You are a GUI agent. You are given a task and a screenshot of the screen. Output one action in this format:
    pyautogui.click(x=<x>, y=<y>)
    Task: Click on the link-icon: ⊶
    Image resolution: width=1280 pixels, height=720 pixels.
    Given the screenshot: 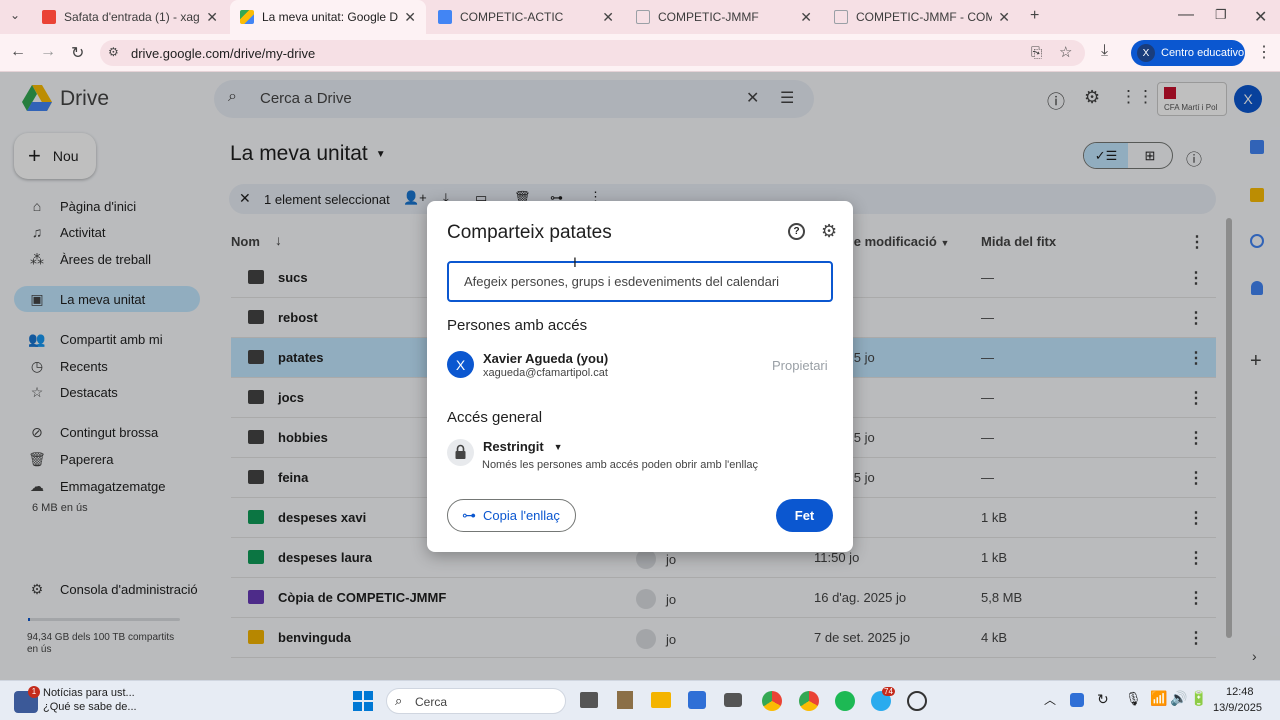 What is the action you would take?
    pyautogui.click(x=469, y=515)
    